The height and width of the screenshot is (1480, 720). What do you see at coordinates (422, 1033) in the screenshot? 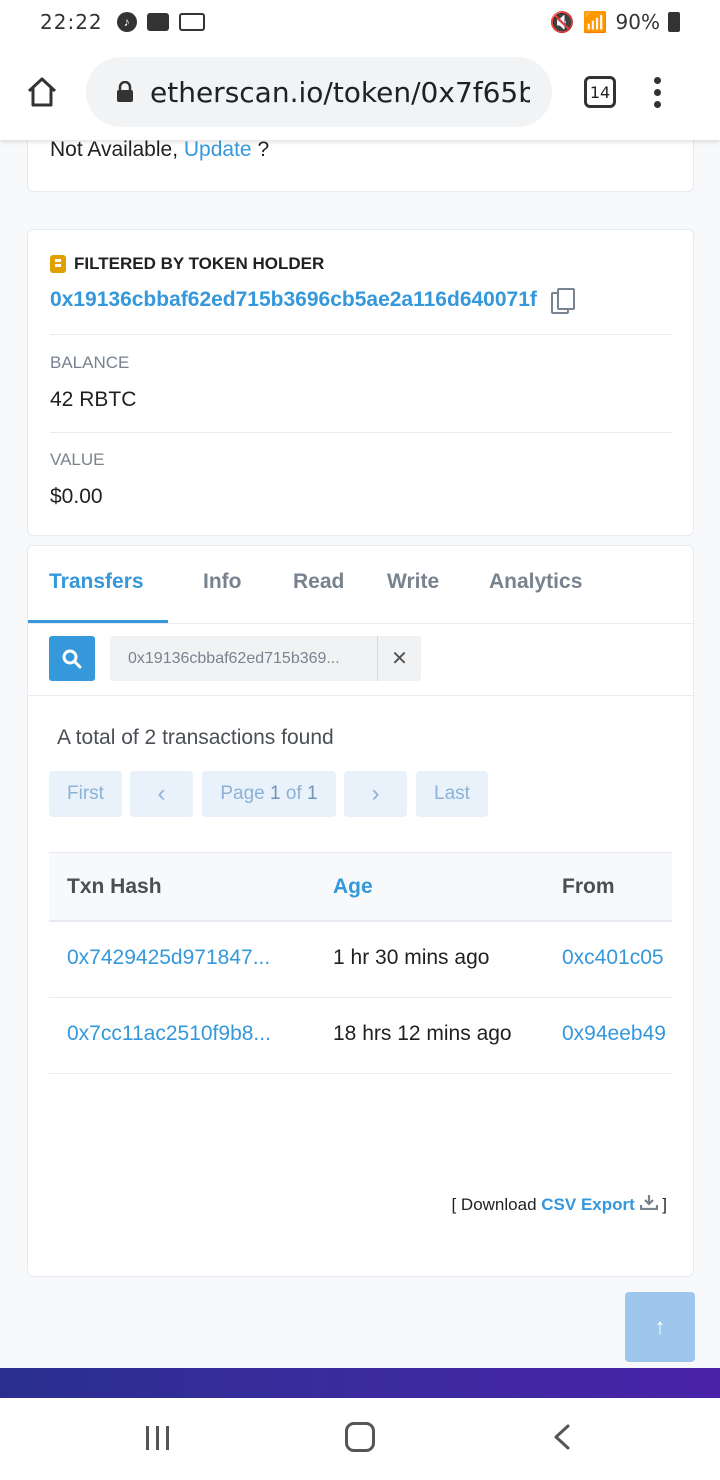
I see `txn-age: 18 hrs 12 mins ago` at bounding box center [422, 1033].